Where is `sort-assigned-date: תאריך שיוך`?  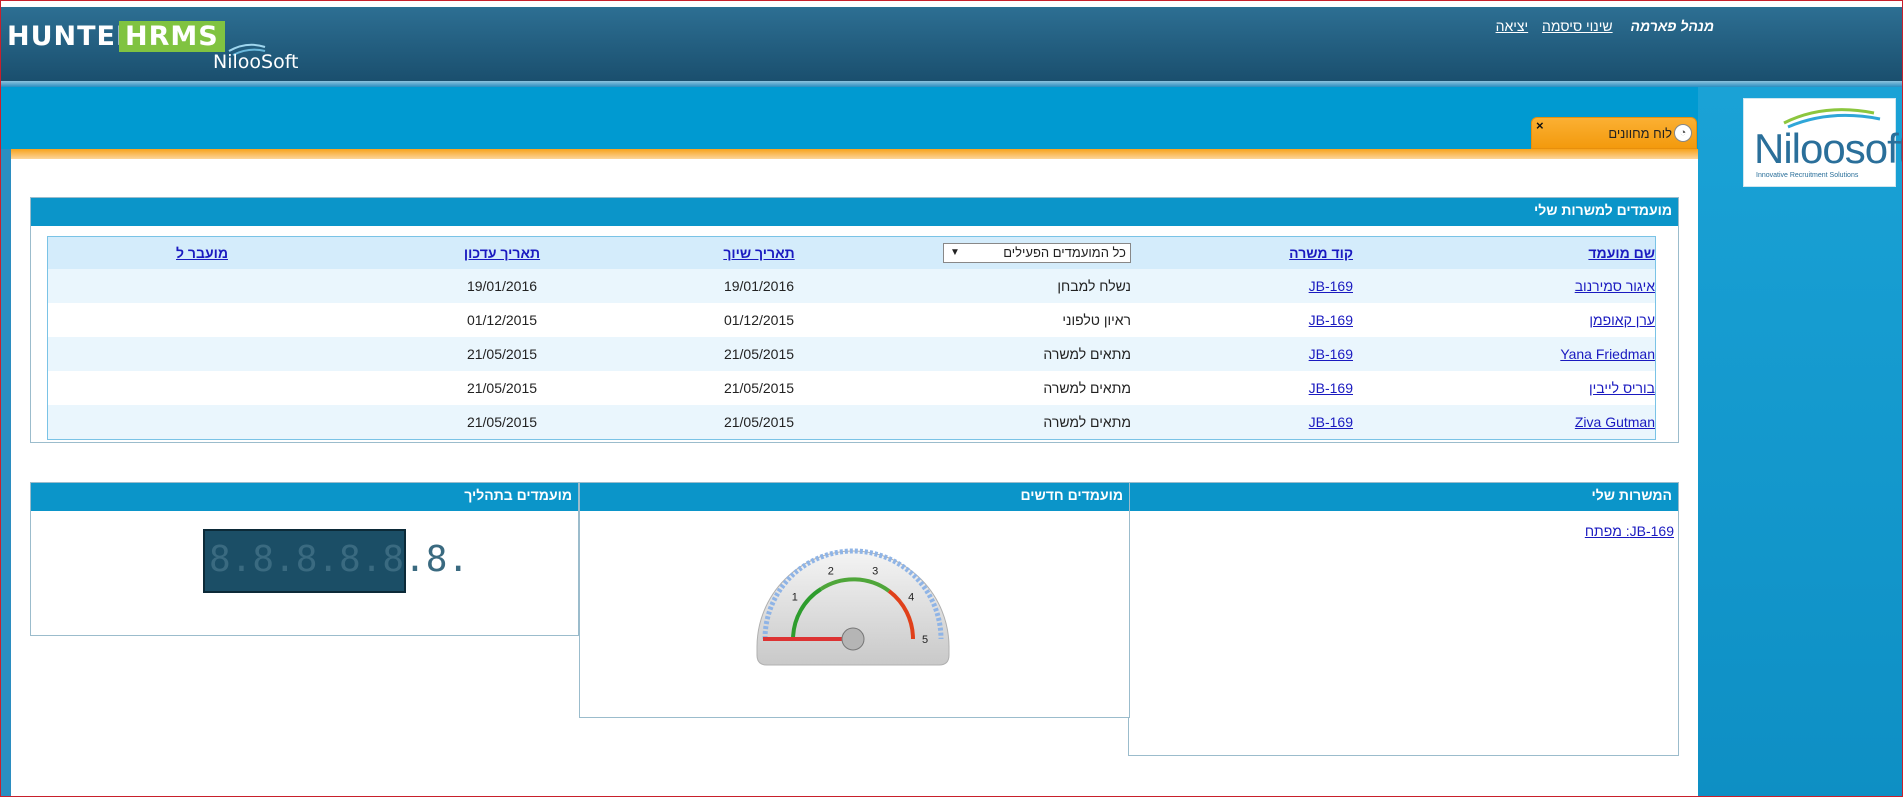 sort-assigned-date: תאריך שיוך is located at coordinates (758, 253).